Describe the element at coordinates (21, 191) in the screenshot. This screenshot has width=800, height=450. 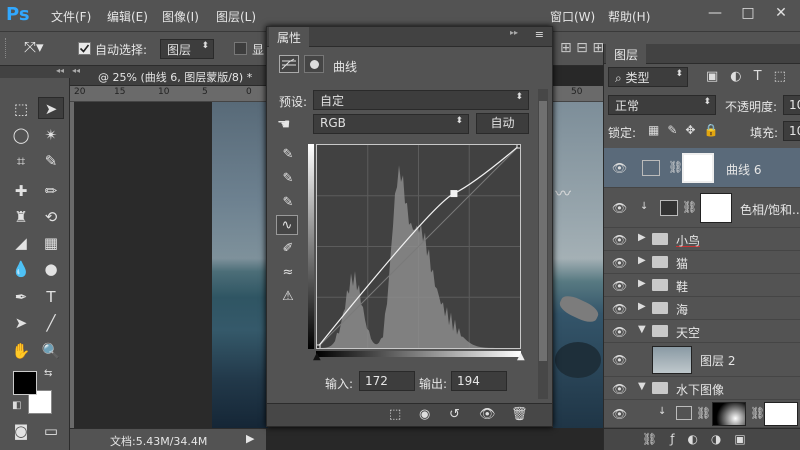
I see `healing-brush-icon: ✚` at that location.